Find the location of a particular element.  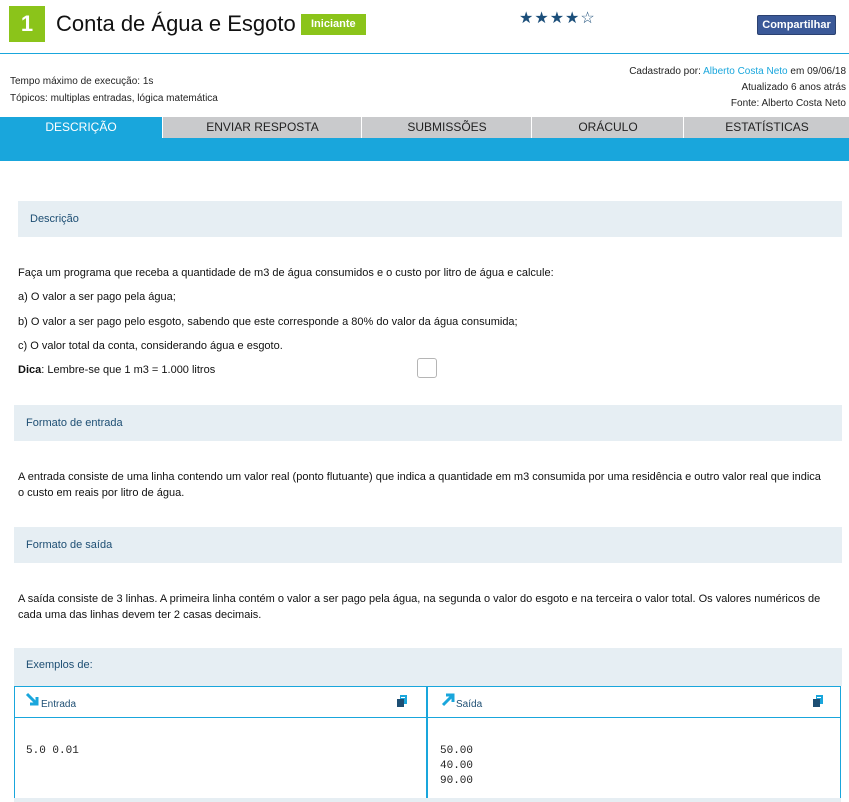

problem-number-badge: 1 is located at coordinates (27, 24).